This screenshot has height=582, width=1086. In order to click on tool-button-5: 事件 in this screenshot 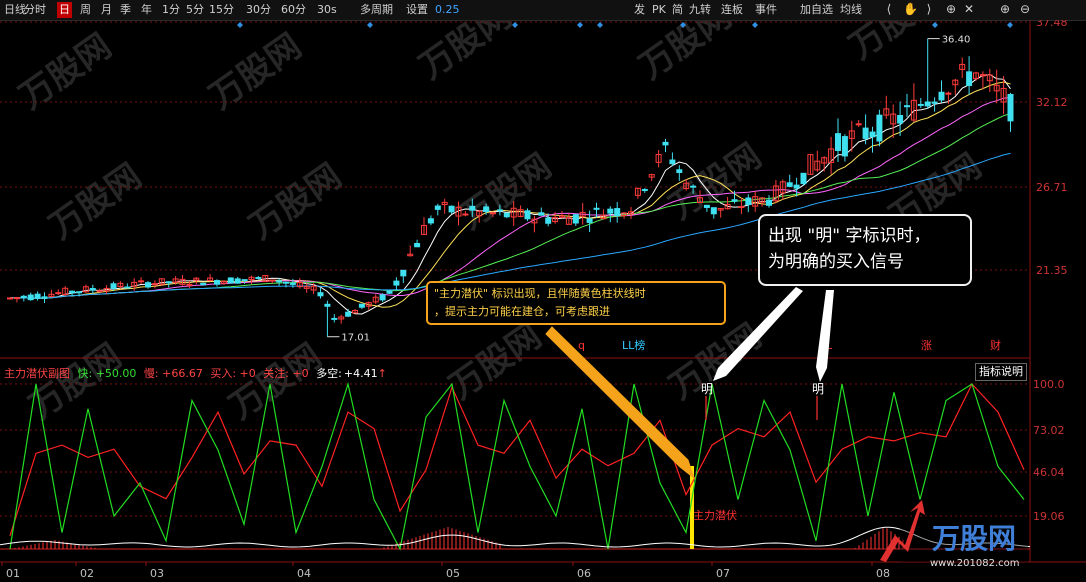, I will do `click(766, 10)`.